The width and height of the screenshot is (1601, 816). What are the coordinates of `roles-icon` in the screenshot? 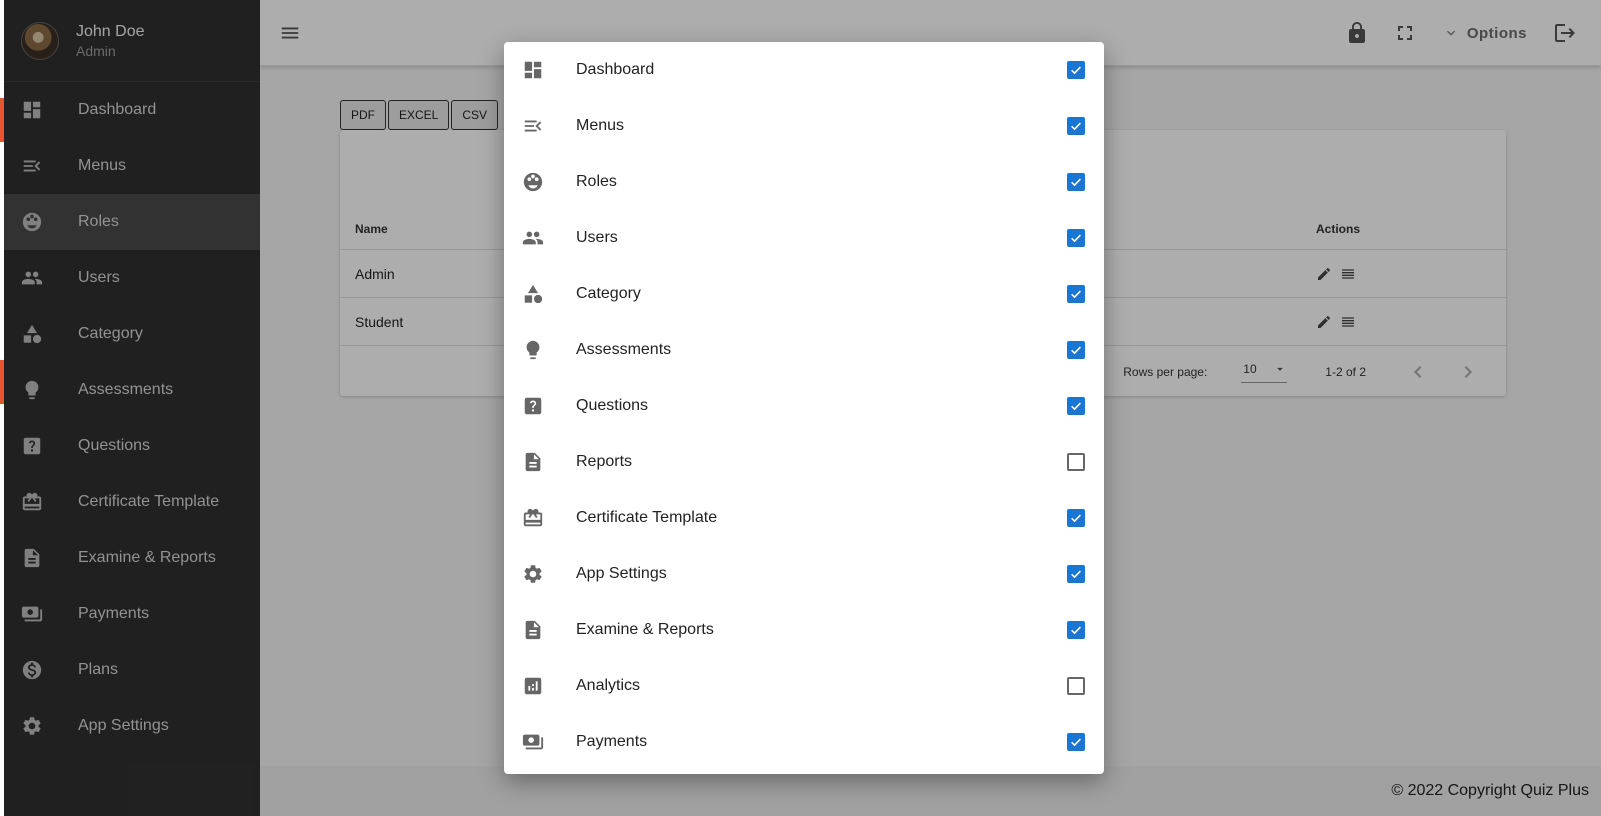 It's located at (533, 182).